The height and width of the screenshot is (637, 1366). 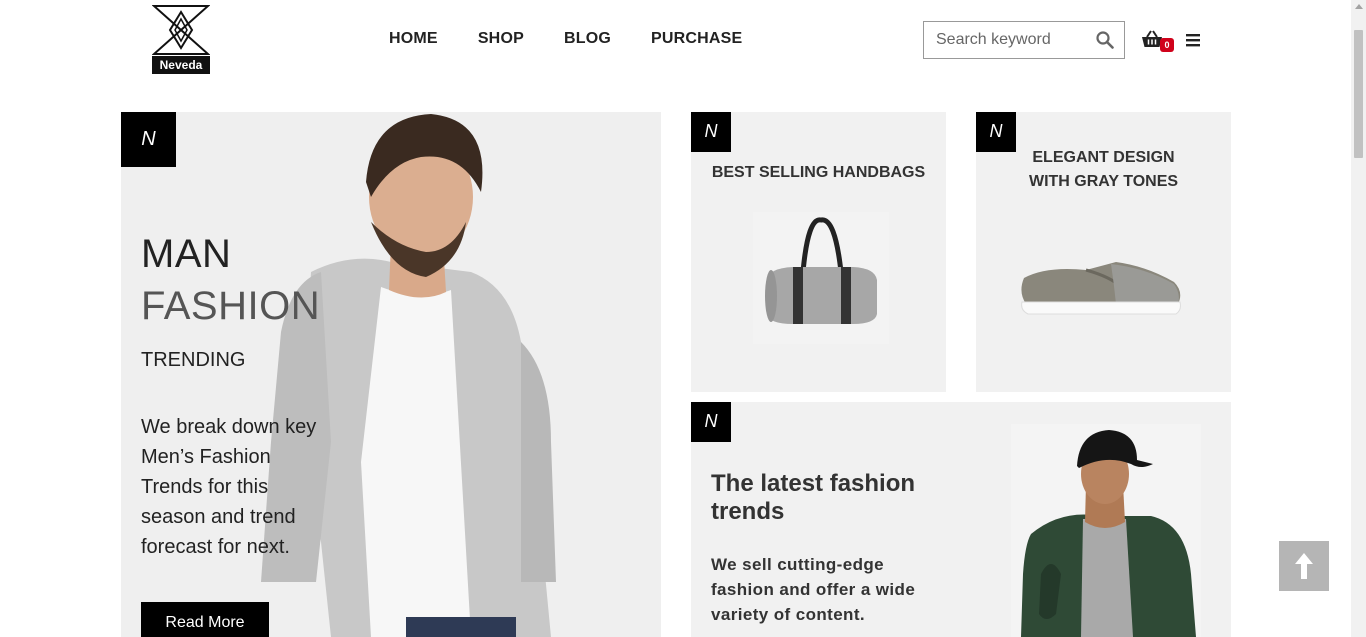 What do you see at coordinates (413, 39) in the screenshot?
I see `nav-home: HOME` at bounding box center [413, 39].